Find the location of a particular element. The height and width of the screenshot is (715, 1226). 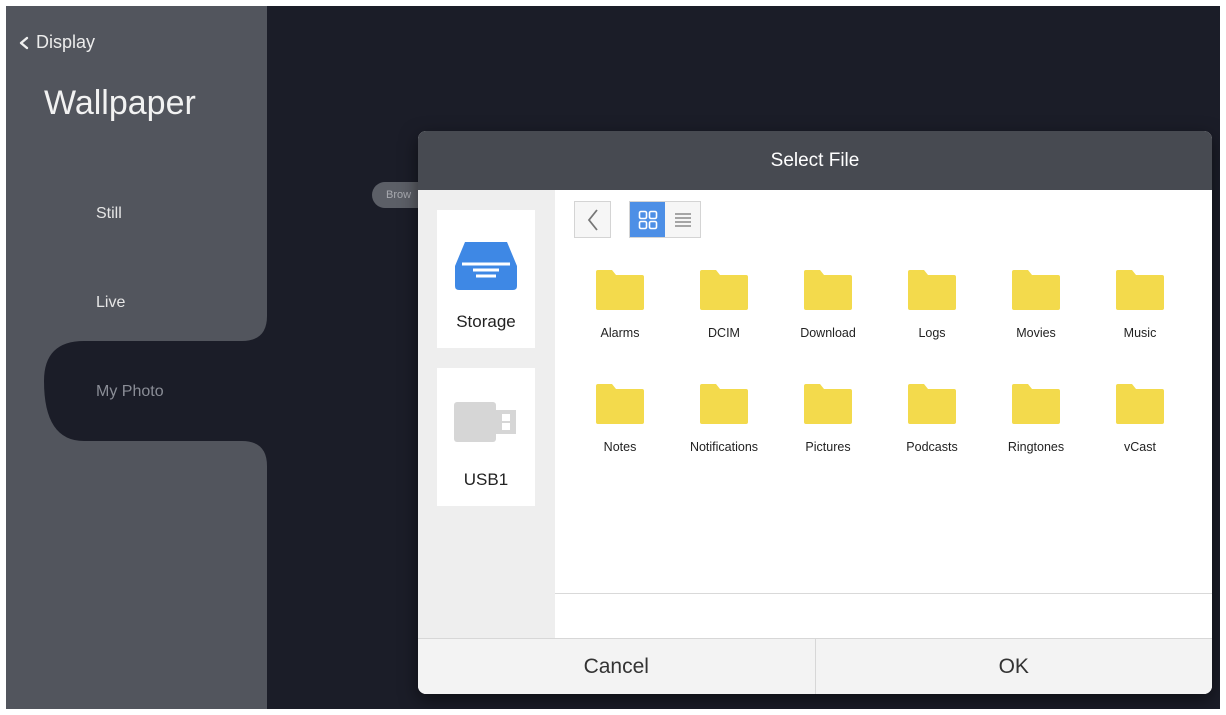

folder-item-notes: Notes is located at coordinates (620, 429).